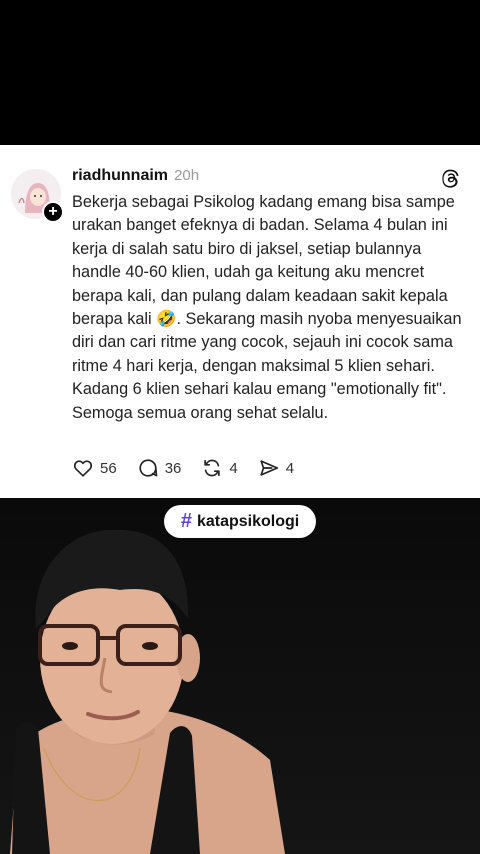  Describe the element at coordinates (108, 468) in the screenshot. I see `like-count: 56` at that location.